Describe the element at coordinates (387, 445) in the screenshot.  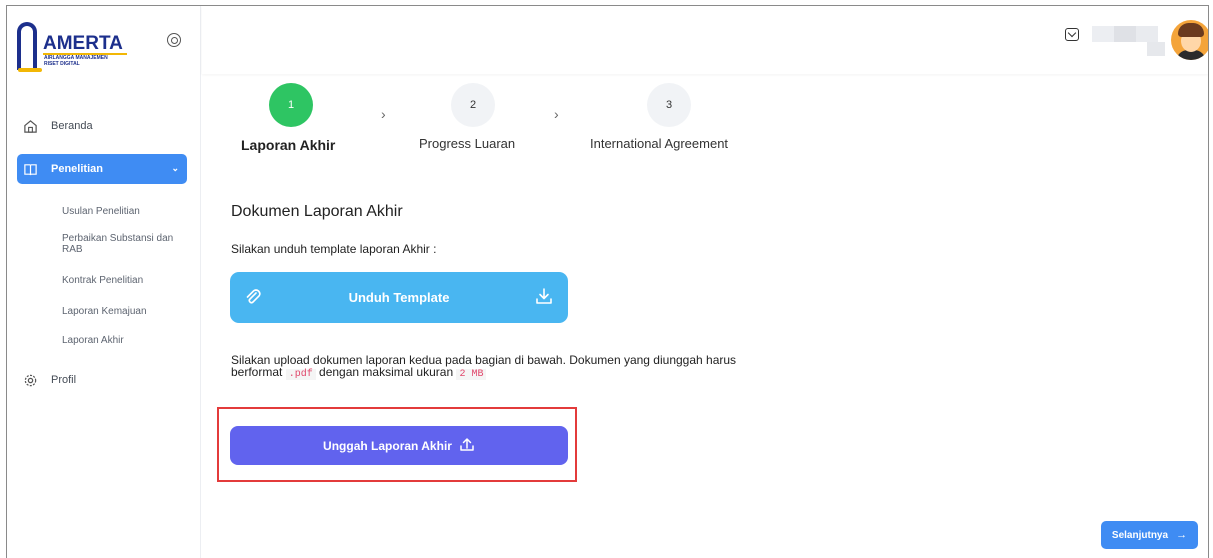
I see `upload-report-label: Unggah Laporan Akhir` at that location.